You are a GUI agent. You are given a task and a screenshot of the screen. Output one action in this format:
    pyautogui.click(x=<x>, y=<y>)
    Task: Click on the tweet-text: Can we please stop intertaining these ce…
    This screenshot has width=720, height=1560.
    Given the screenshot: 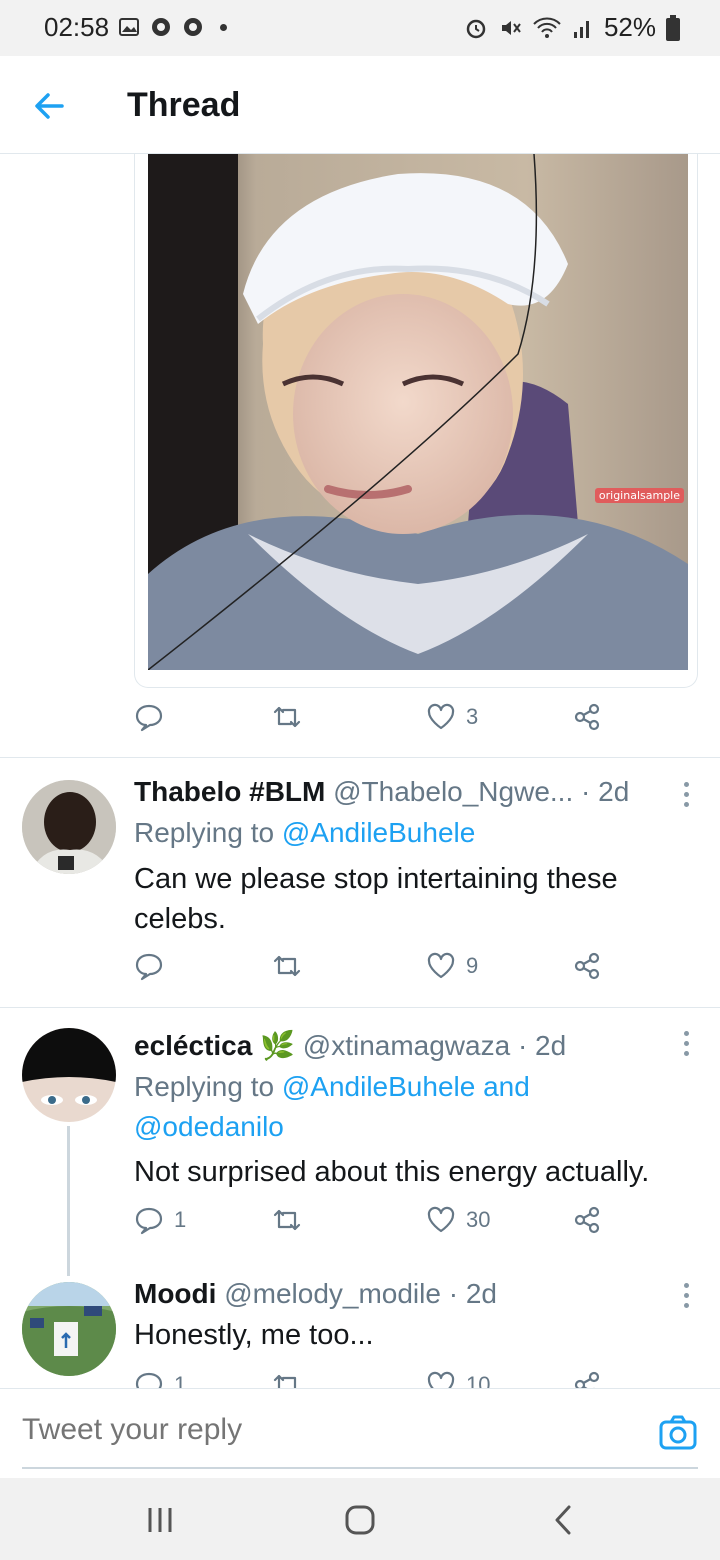 What is the action you would take?
    pyautogui.click(x=376, y=899)
    